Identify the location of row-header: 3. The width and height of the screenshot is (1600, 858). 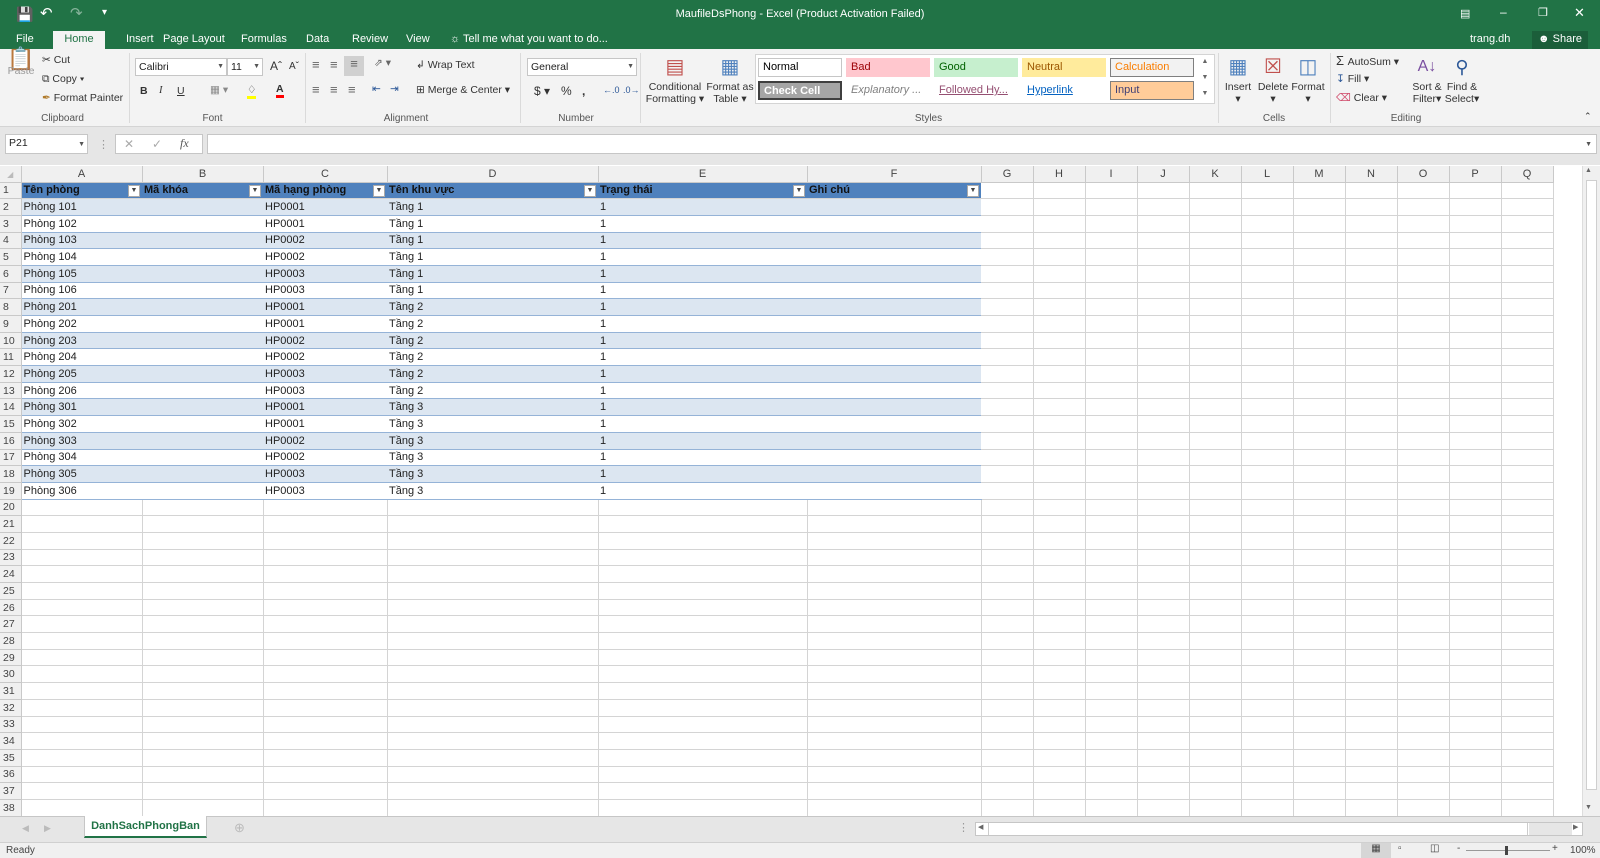
(11, 224).